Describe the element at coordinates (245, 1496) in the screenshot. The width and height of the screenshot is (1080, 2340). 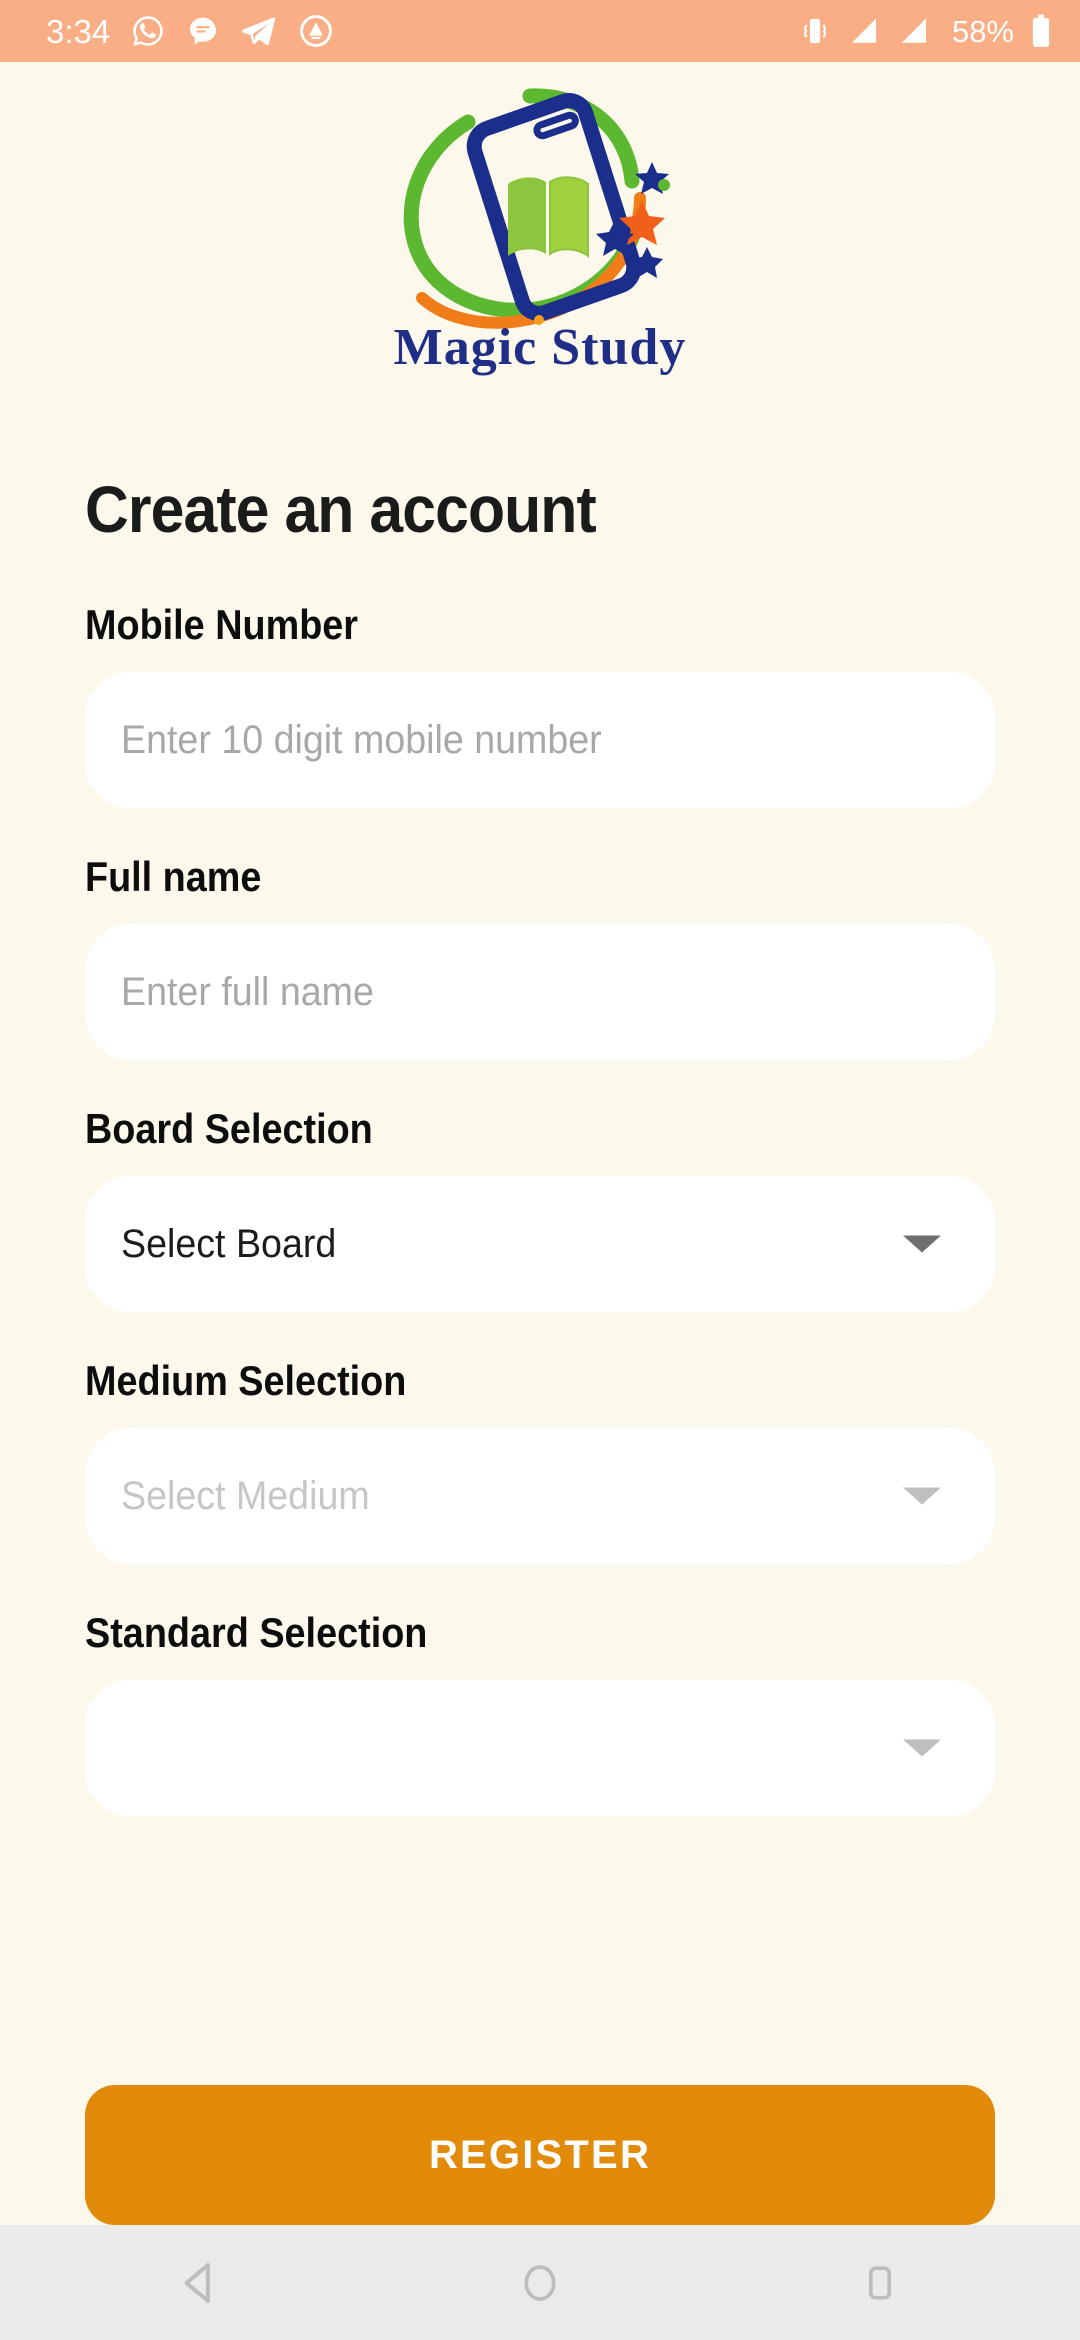
I see `medium-selection-value: Select Medium` at that location.